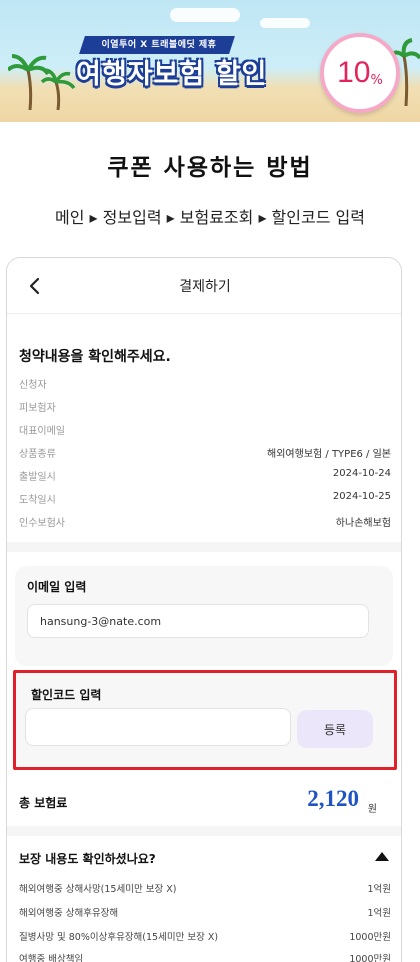  I want to click on email-label: 이메일 입력, so click(57, 587).